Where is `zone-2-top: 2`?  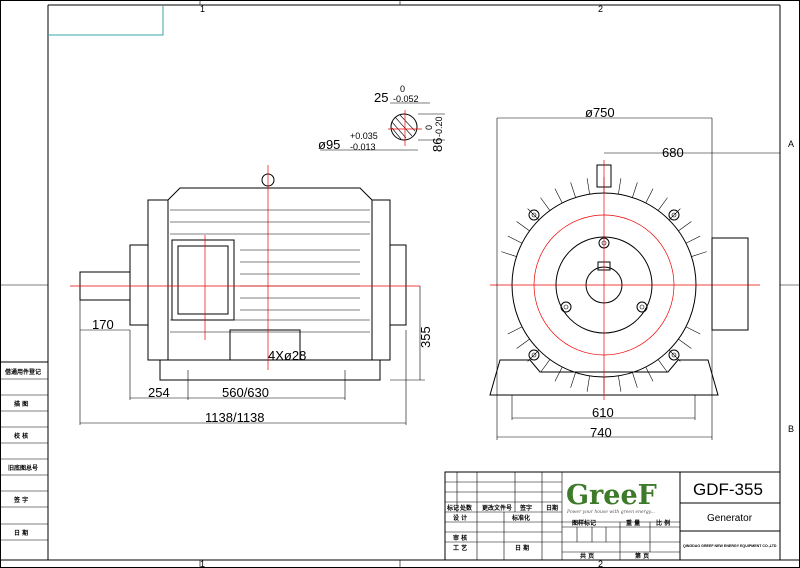
zone-2-top: 2 is located at coordinates (600, 9).